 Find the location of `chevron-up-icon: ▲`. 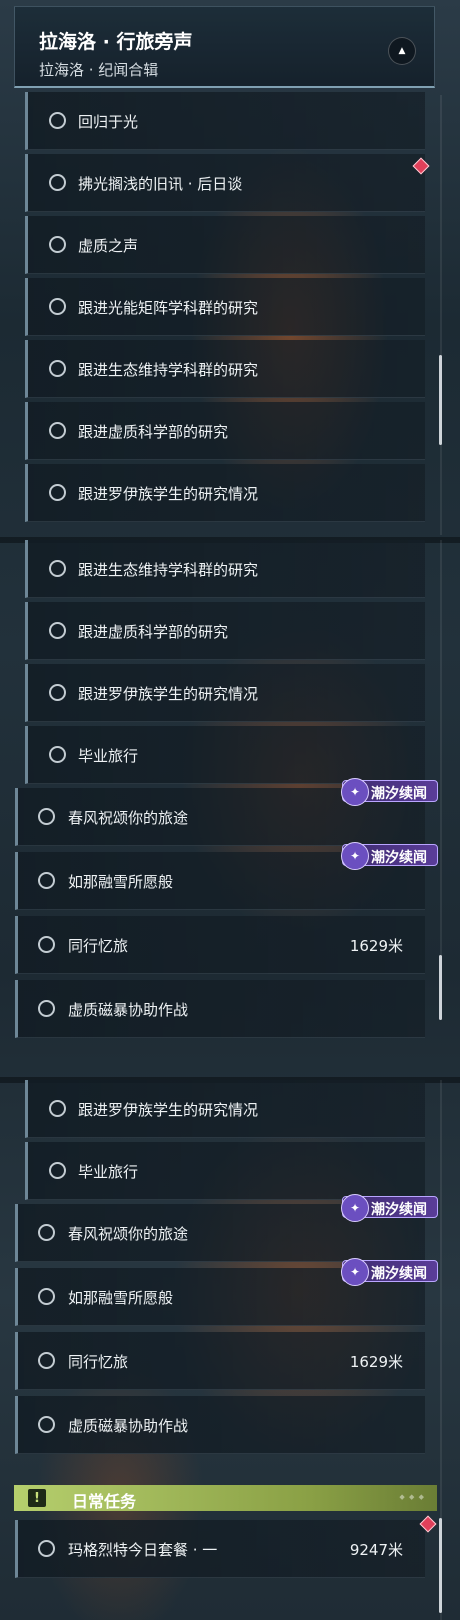

chevron-up-icon: ▲ is located at coordinates (402, 51).